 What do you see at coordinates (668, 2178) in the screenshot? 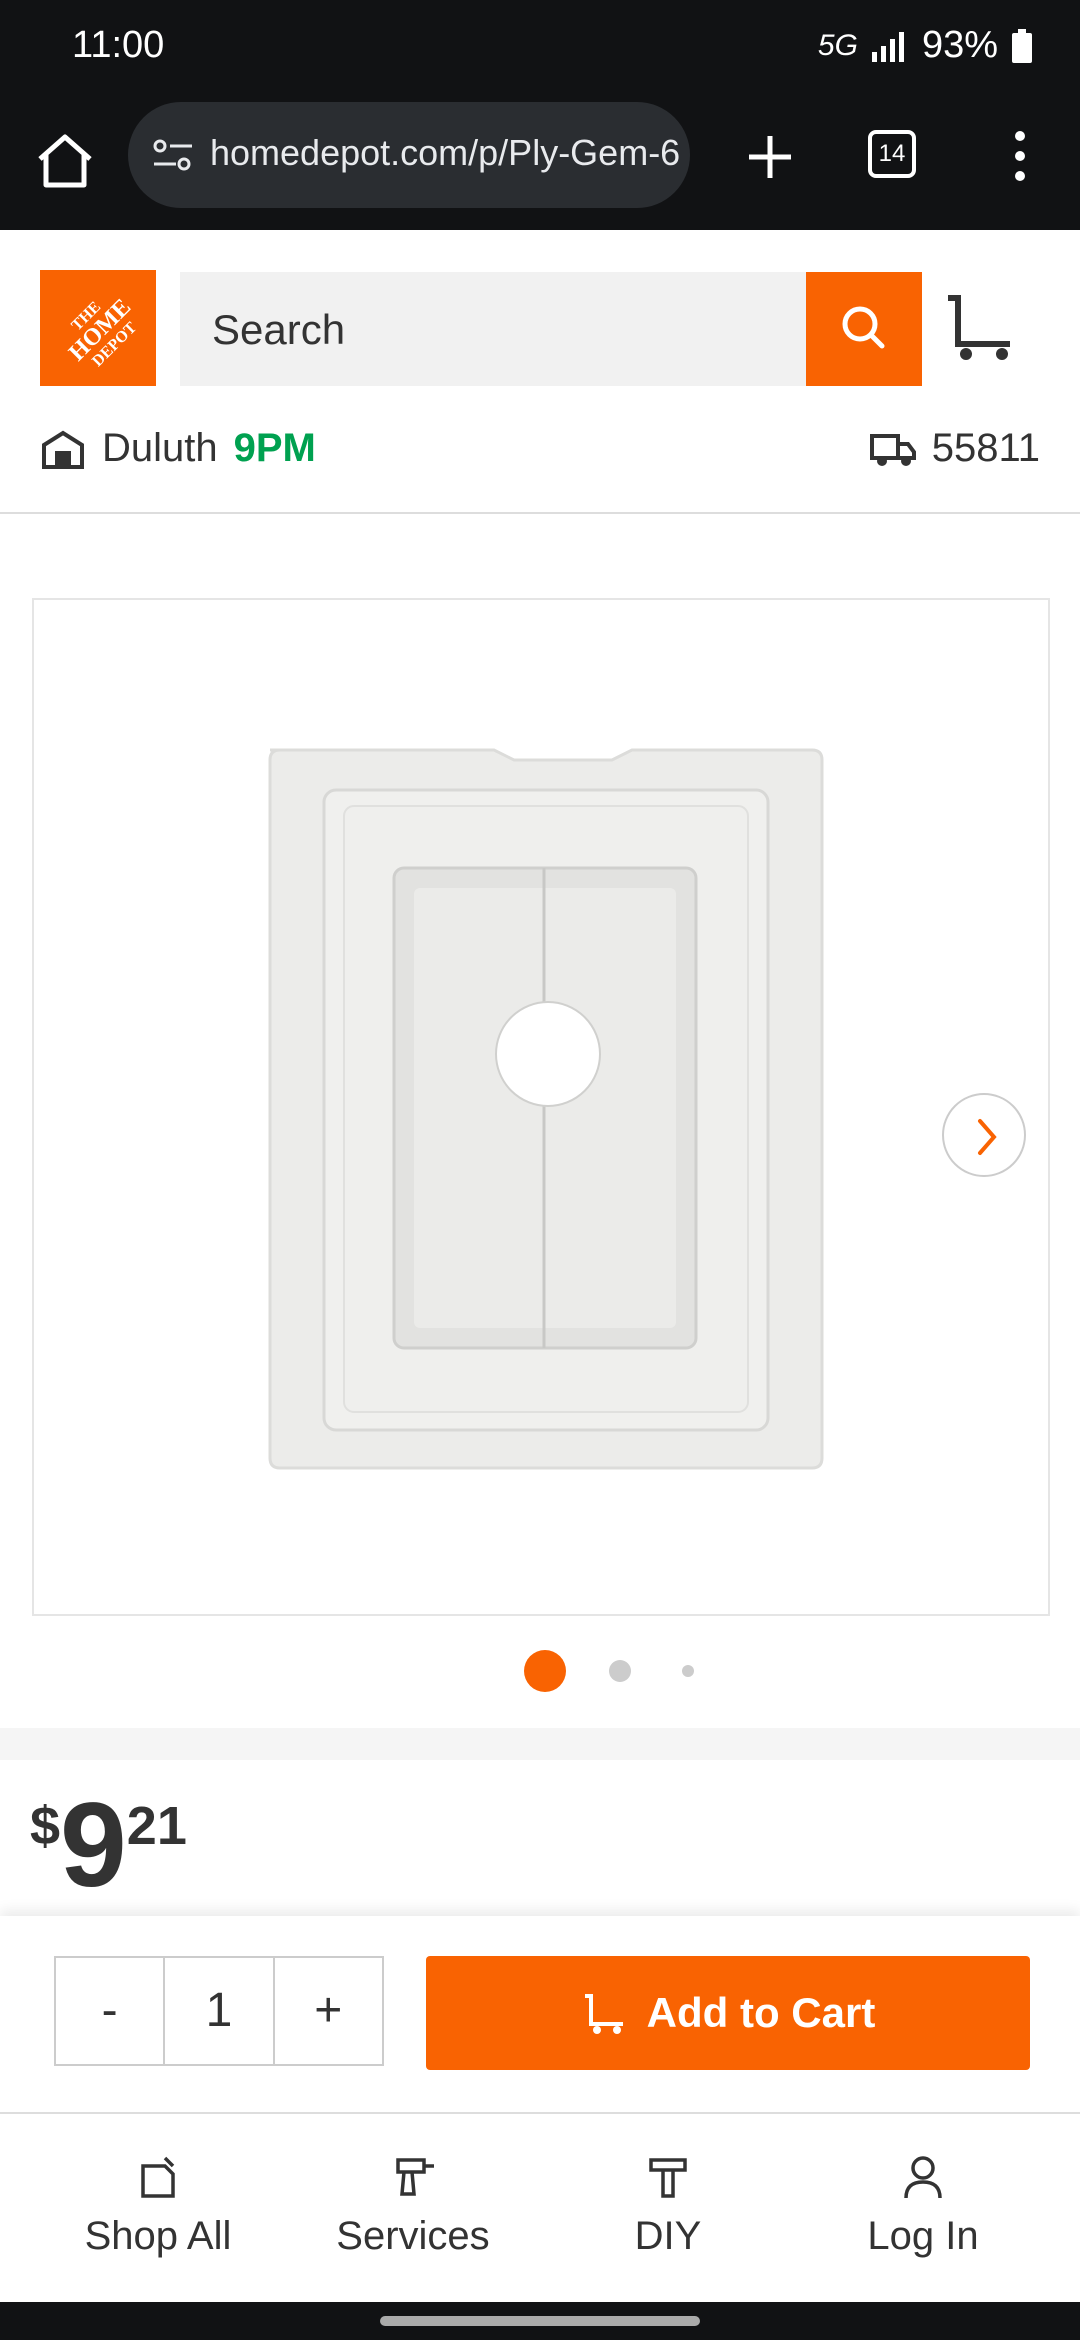
I see `hammer-icon` at bounding box center [668, 2178].